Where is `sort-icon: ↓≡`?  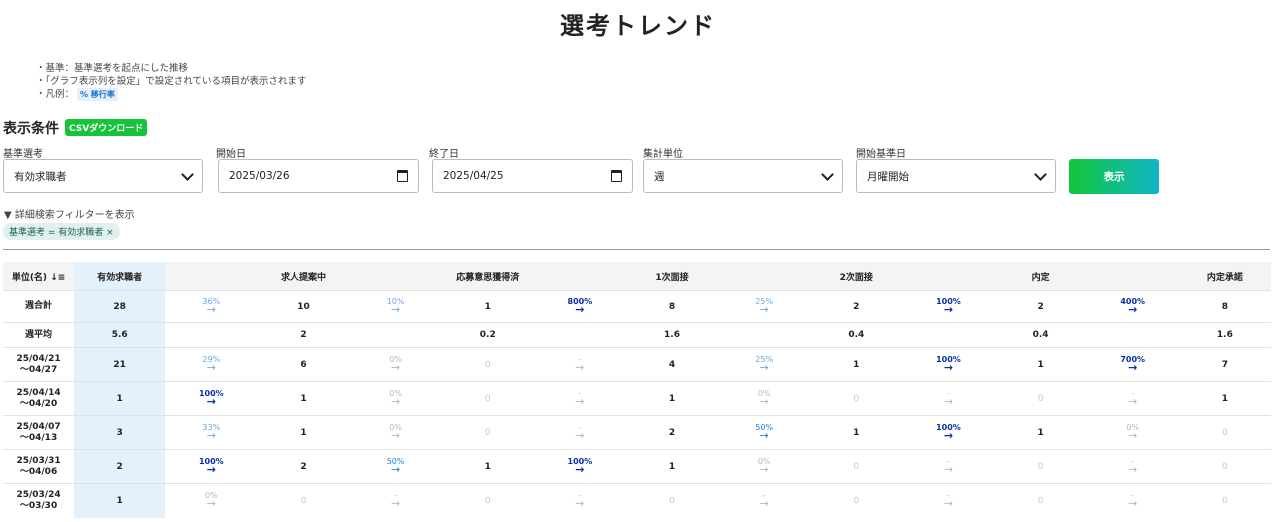
sort-icon: ↓≡ is located at coordinates (57, 278).